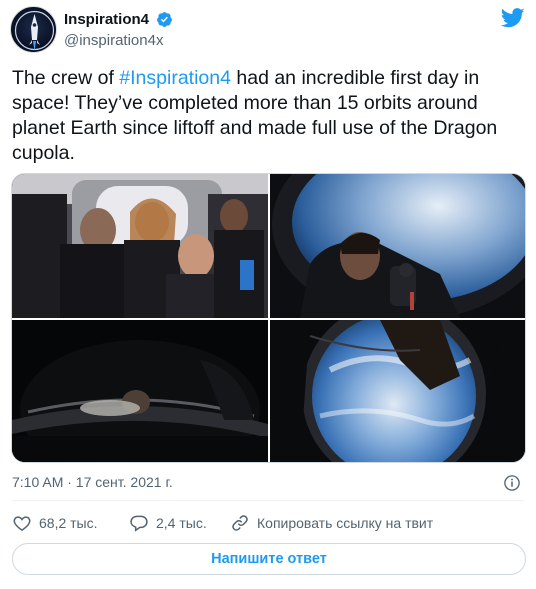 The width and height of the screenshot is (536, 589). I want to click on cupola-earth-image, so click(397, 391).